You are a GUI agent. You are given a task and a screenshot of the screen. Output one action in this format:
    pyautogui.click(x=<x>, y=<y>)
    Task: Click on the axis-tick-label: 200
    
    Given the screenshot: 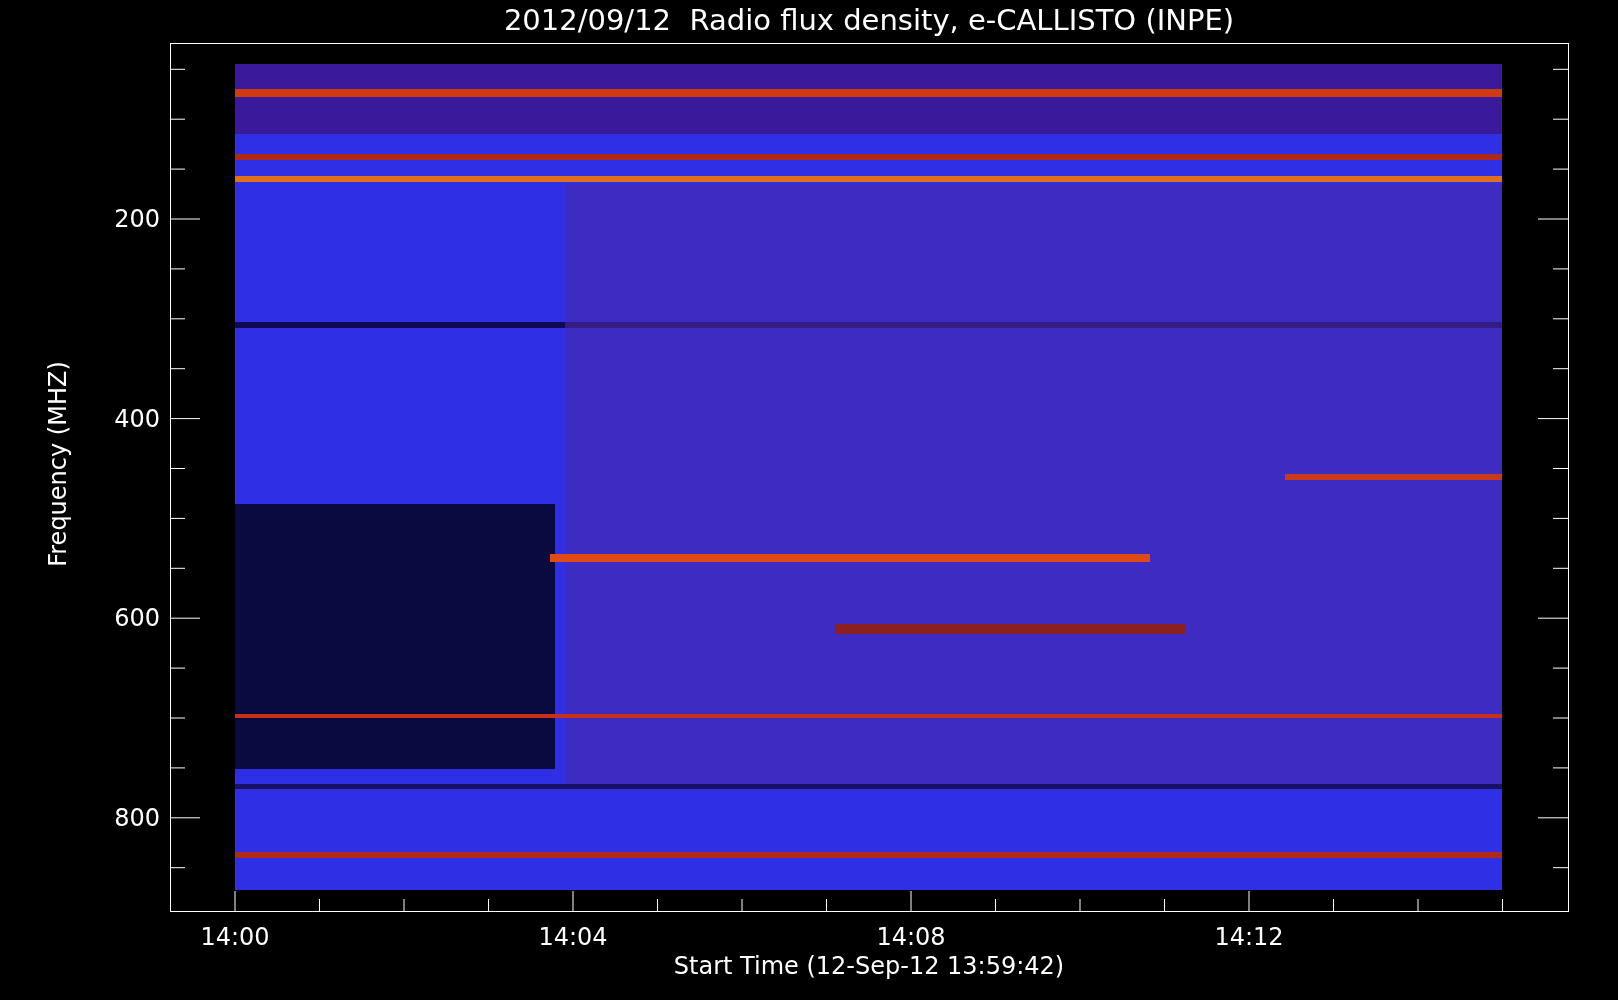 What is the action you would take?
    pyautogui.click(x=136, y=219)
    